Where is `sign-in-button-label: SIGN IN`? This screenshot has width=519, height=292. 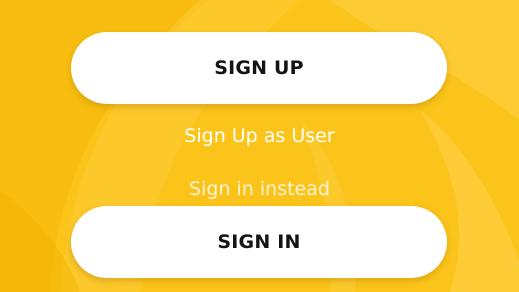 sign-in-button-label: SIGN IN is located at coordinates (259, 242).